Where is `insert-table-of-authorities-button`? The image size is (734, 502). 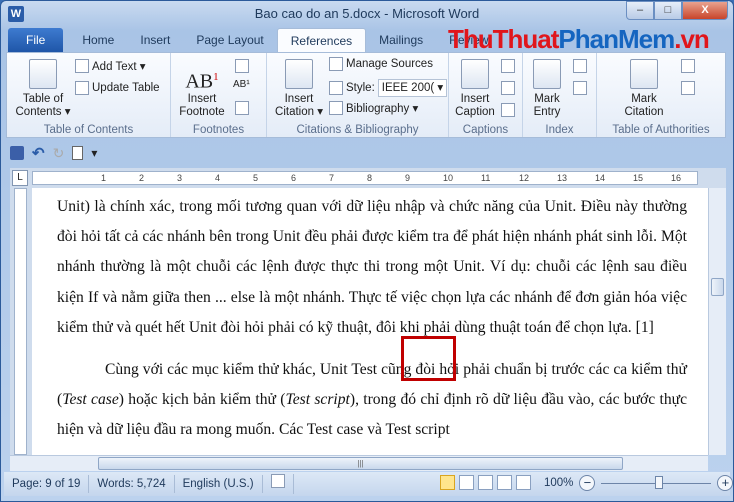
insert-table-of-authorities-button is located at coordinates (688, 66).